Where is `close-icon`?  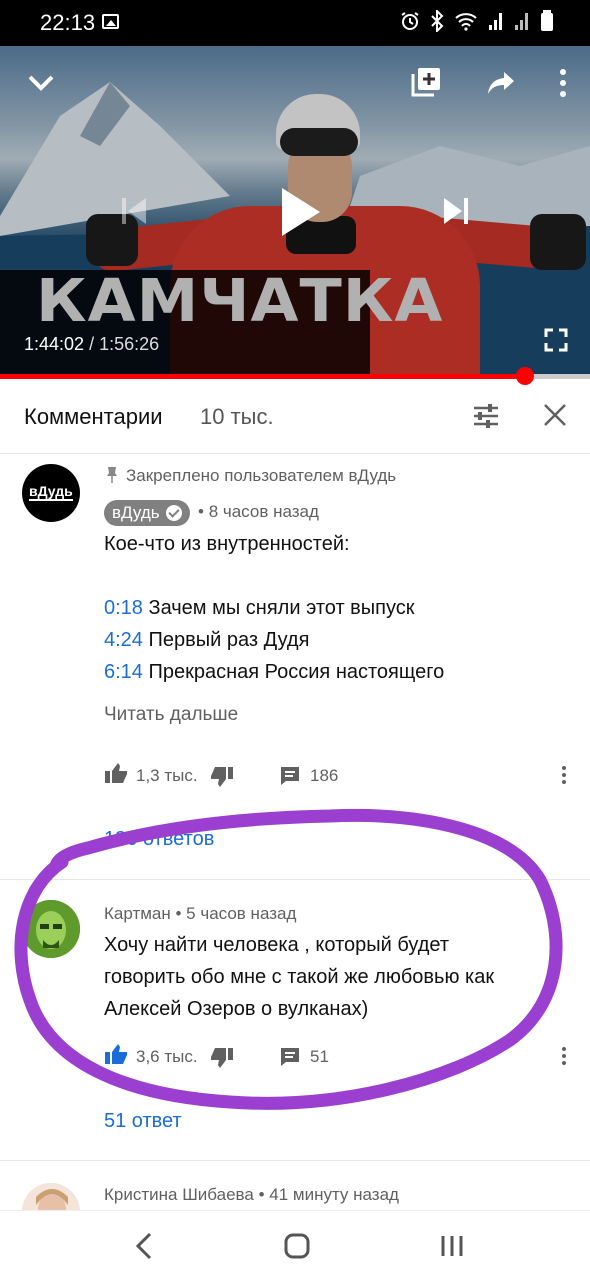 close-icon is located at coordinates (555, 415).